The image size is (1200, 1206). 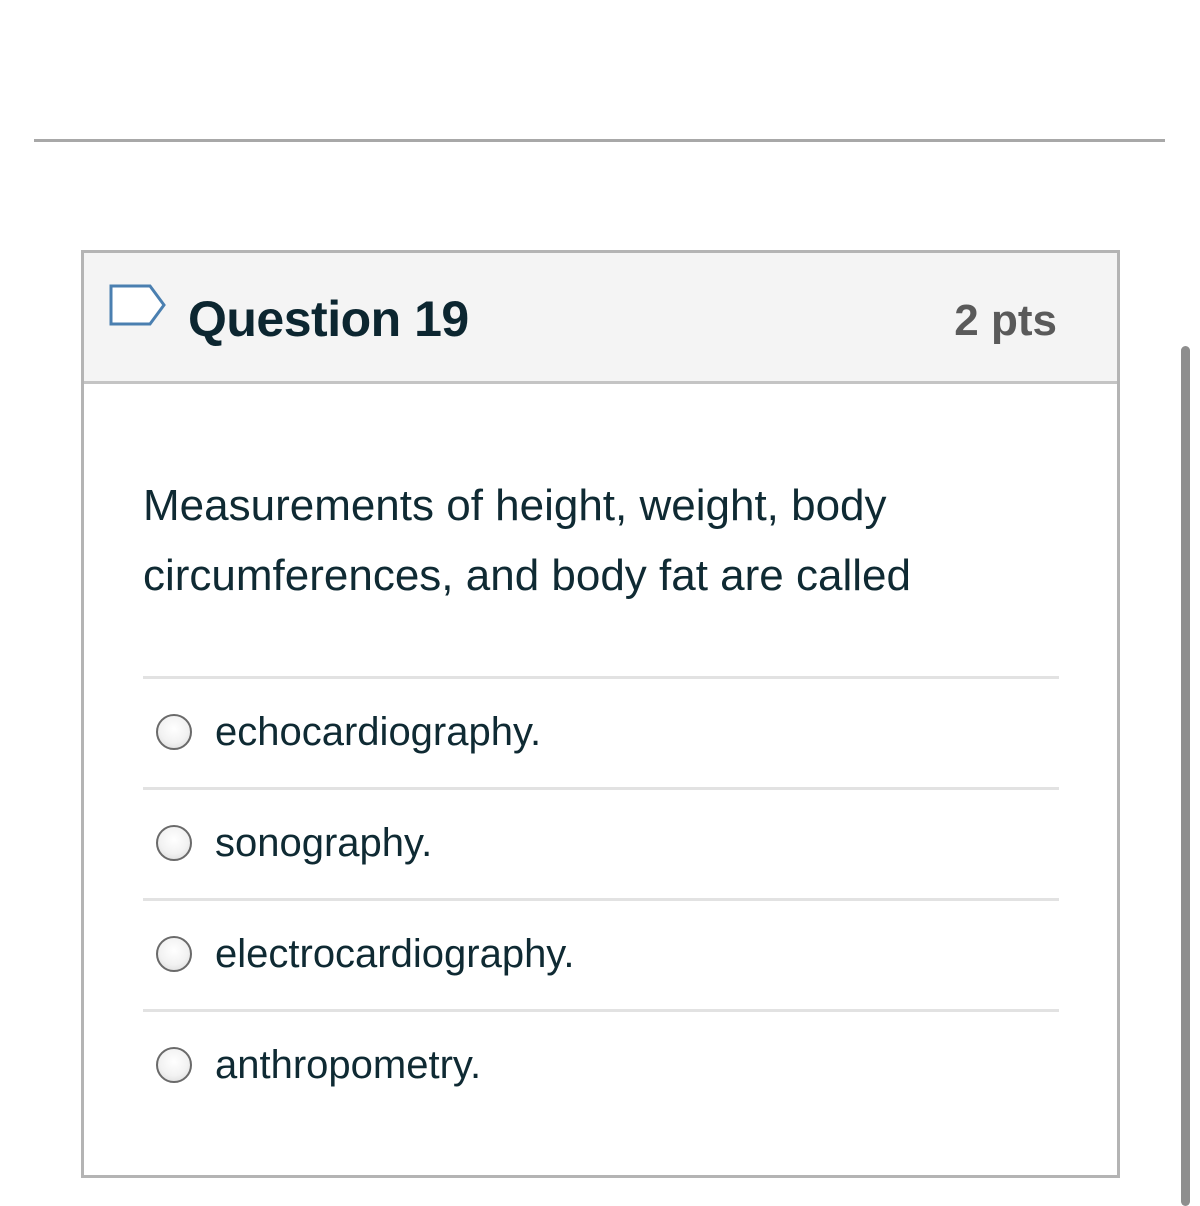 I want to click on answer-option: sonography., so click(x=601, y=842).